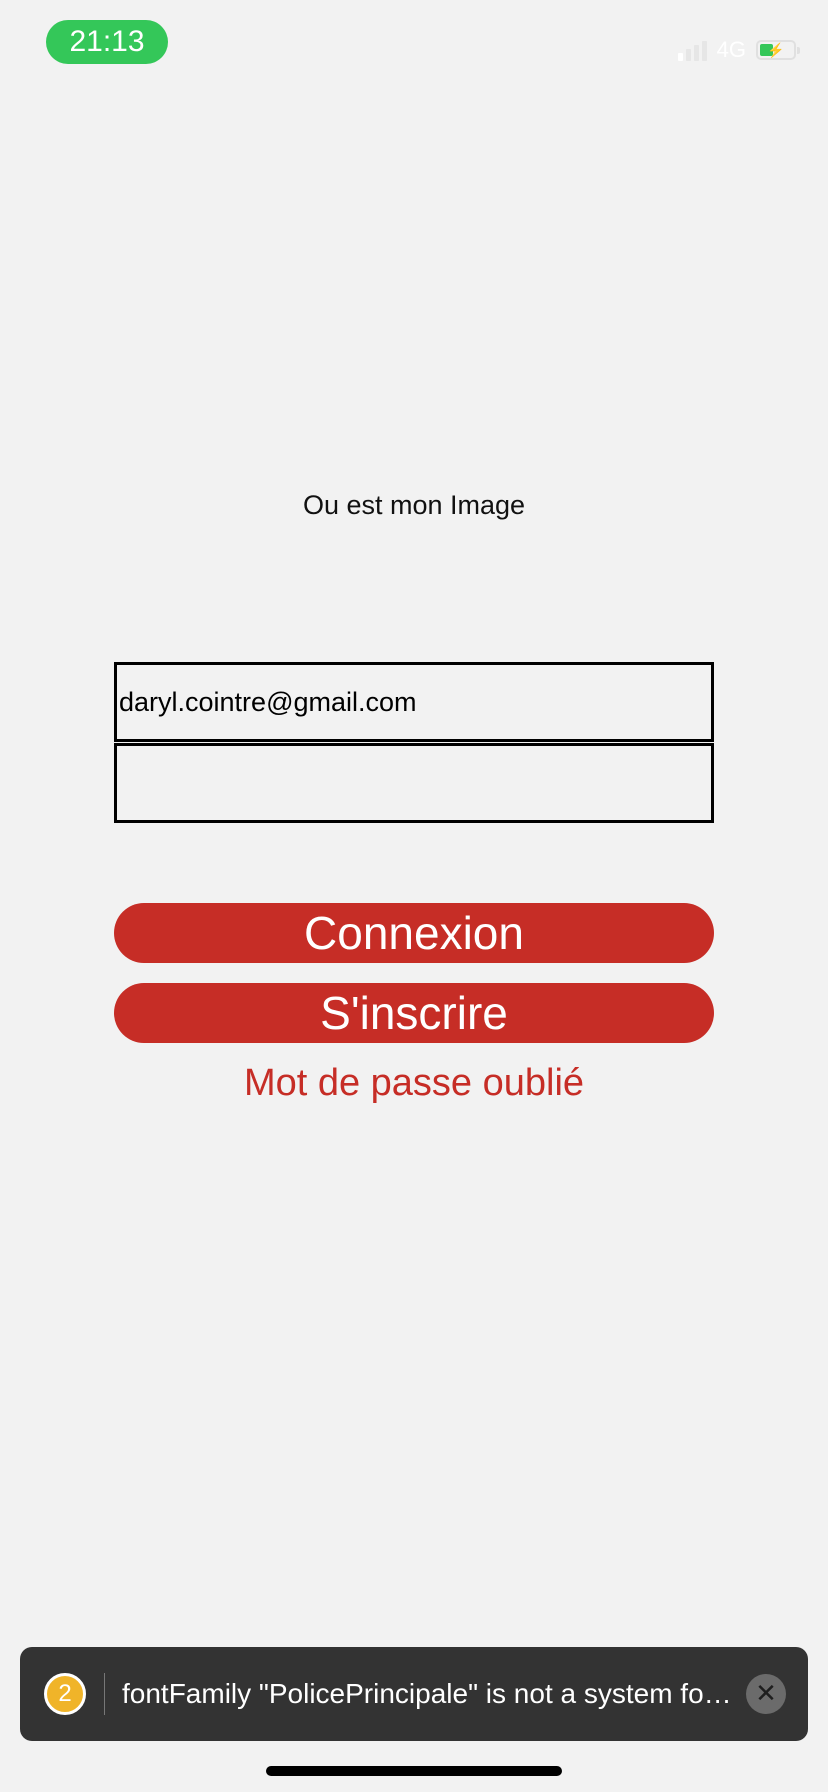 This screenshot has width=828, height=1792. What do you see at coordinates (414, 702) in the screenshot?
I see `email-field` at bounding box center [414, 702].